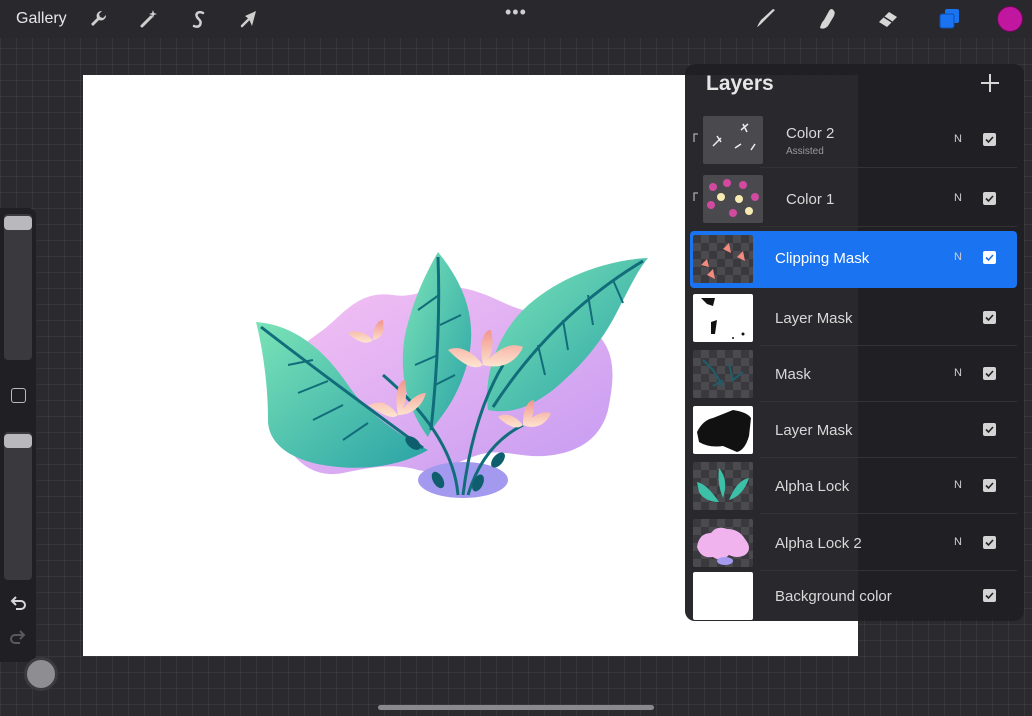  Describe the element at coordinates (740, 83) in the screenshot. I see `layers-panel-title: Layers` at that location.